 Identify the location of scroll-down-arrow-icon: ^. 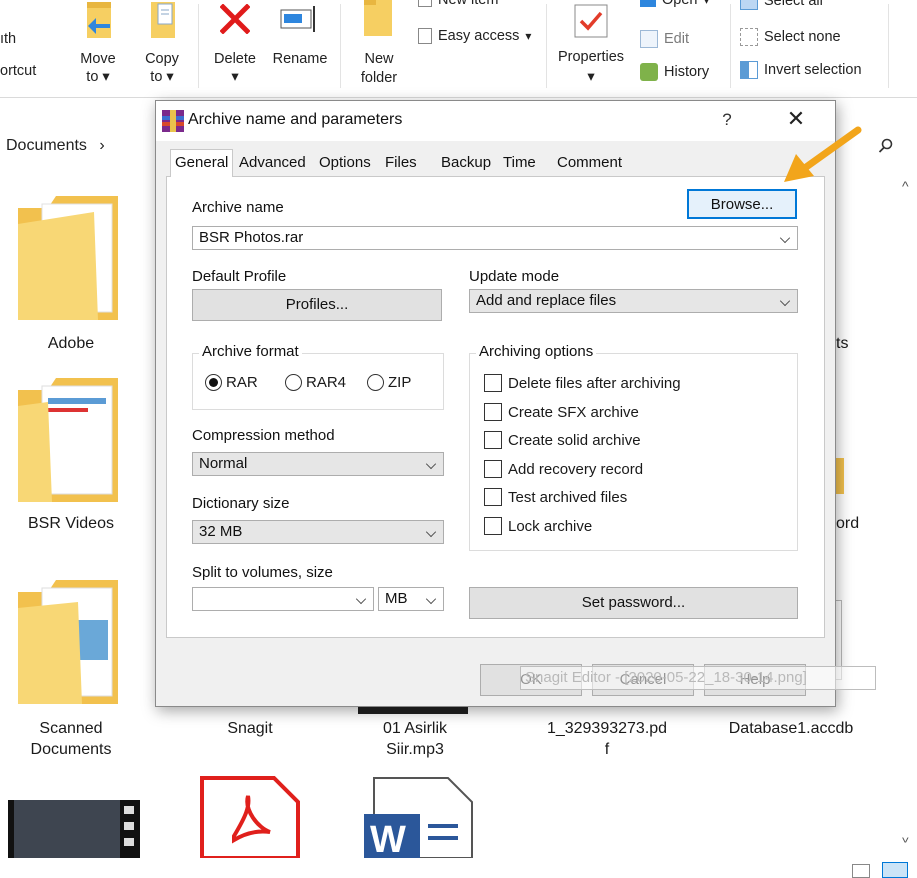
(905, 838).